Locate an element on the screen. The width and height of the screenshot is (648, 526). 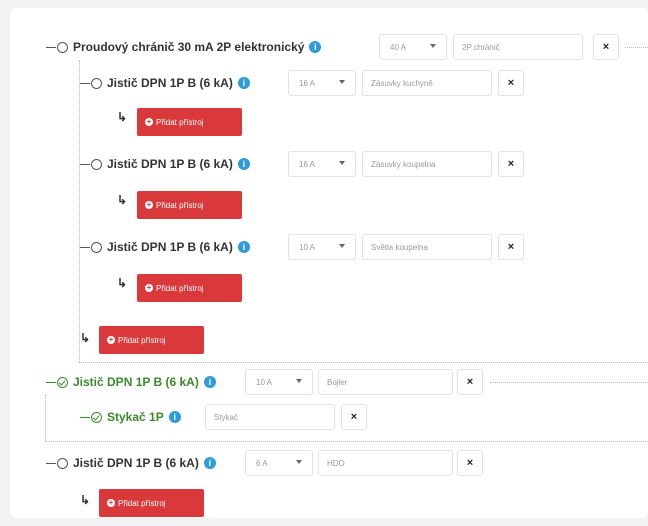
circuit-name-input: 2P chránič is located at coordinates (518, 47).